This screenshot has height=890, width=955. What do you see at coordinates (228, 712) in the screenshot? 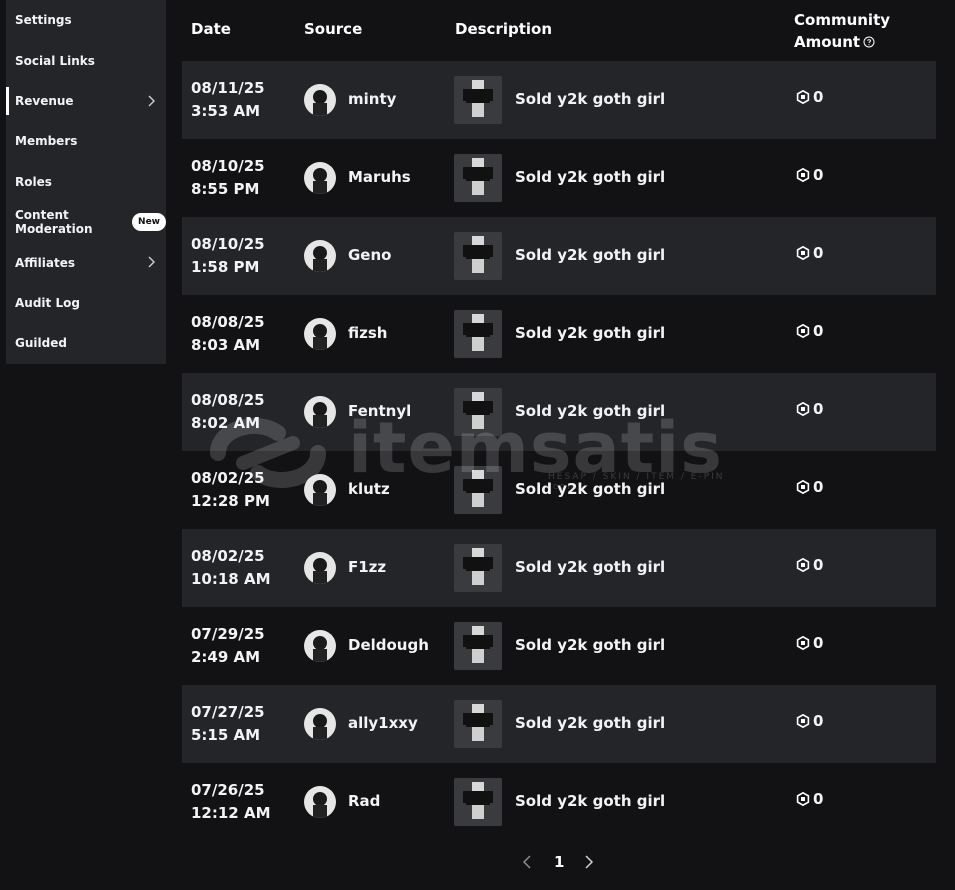
I see `row-date: 07/27/25` at bounding box center [228, 712].